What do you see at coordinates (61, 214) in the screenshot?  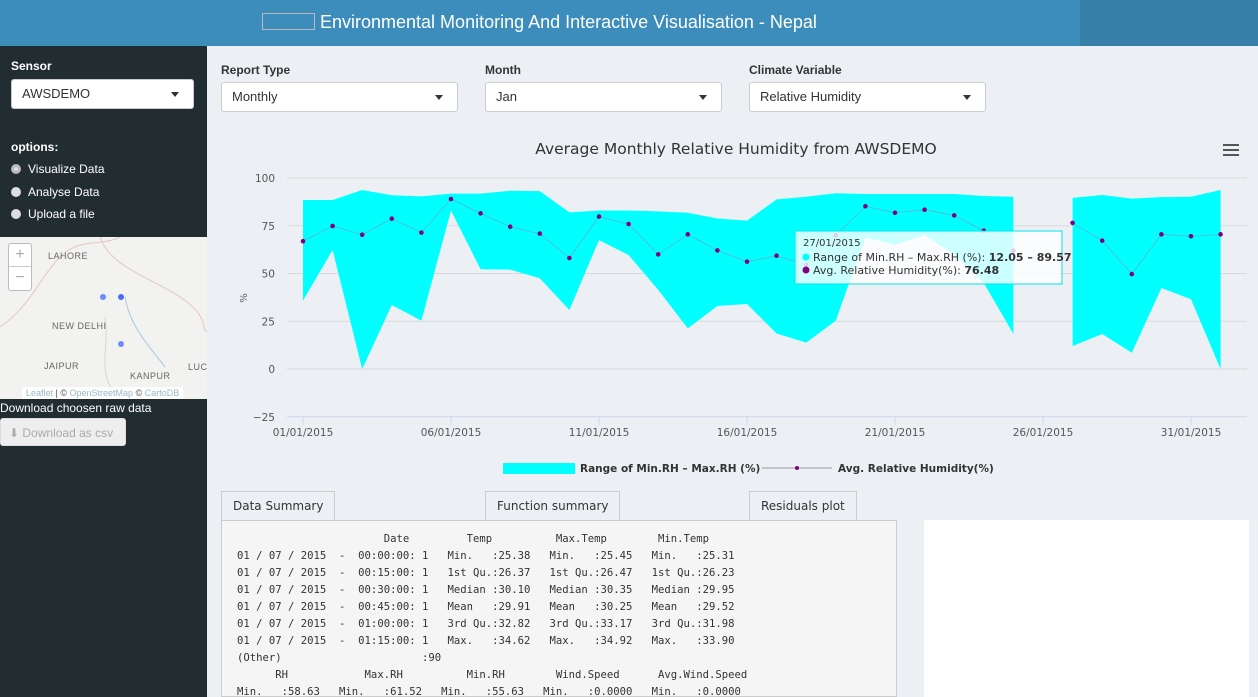 I see `radio-label: Upload a file` at bounding box center [61, 214].